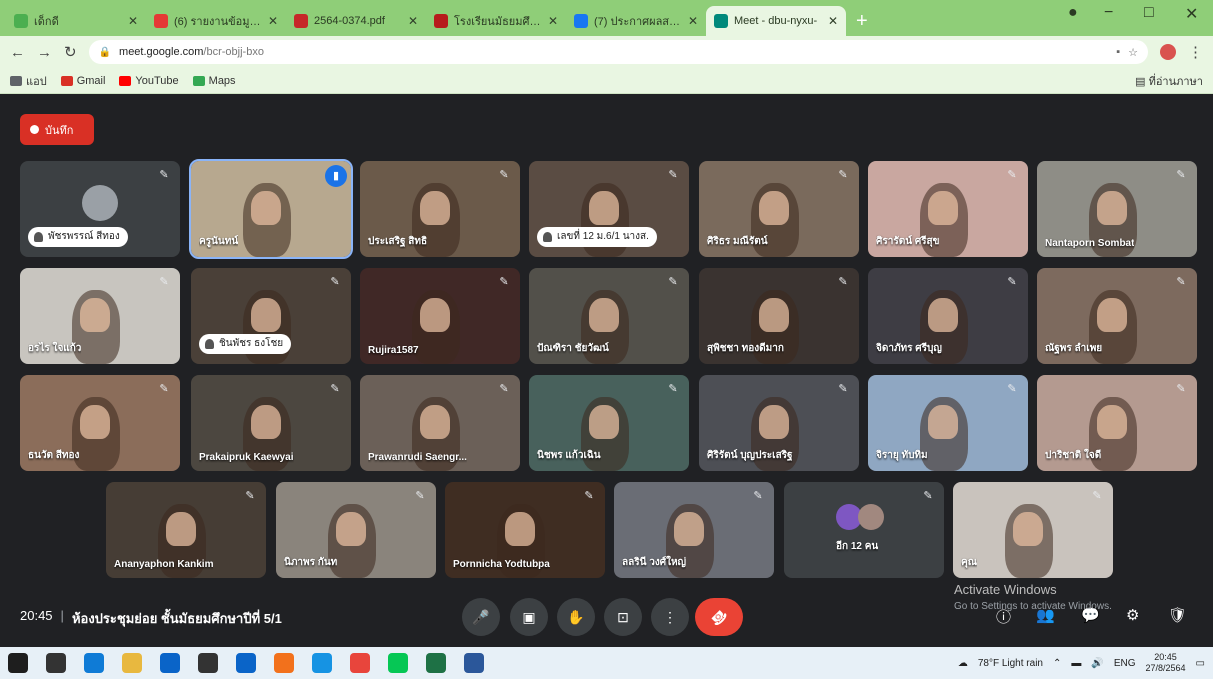 This screenshot has height=679, width=1213. I want to click on store-icon, so click(208, 663).